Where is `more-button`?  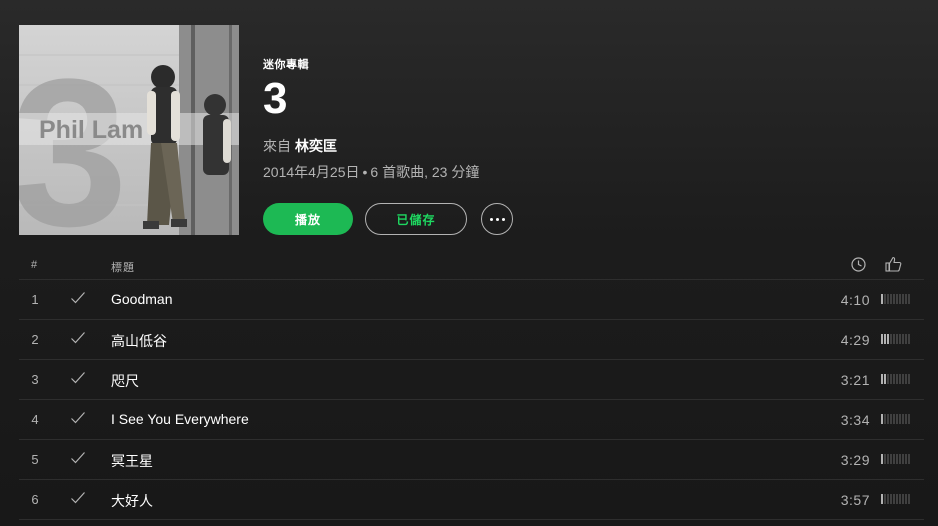
more-button is located at coordinates (497, 219).